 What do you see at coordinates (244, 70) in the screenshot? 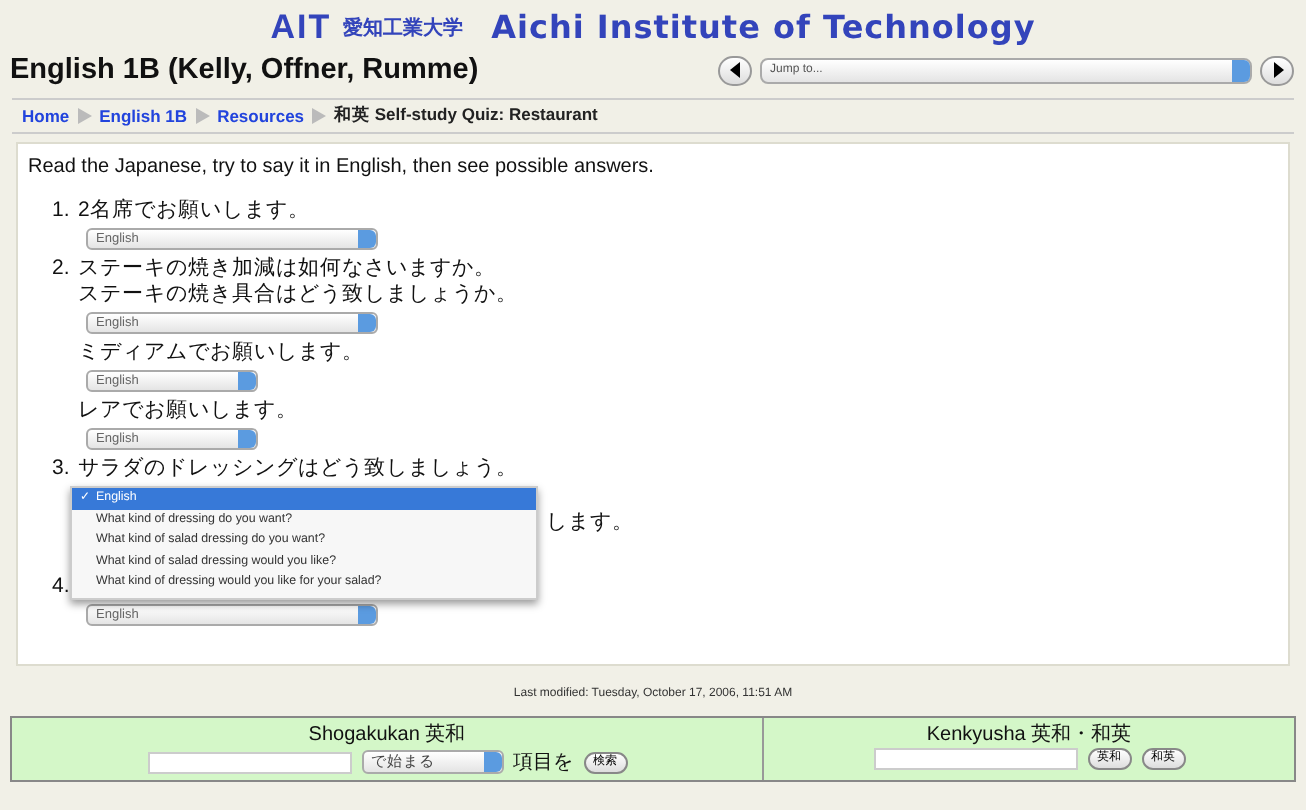
I see `course-title: English 1B (Kelly, Offner, Rumme)` at bounding box center [244, 70].